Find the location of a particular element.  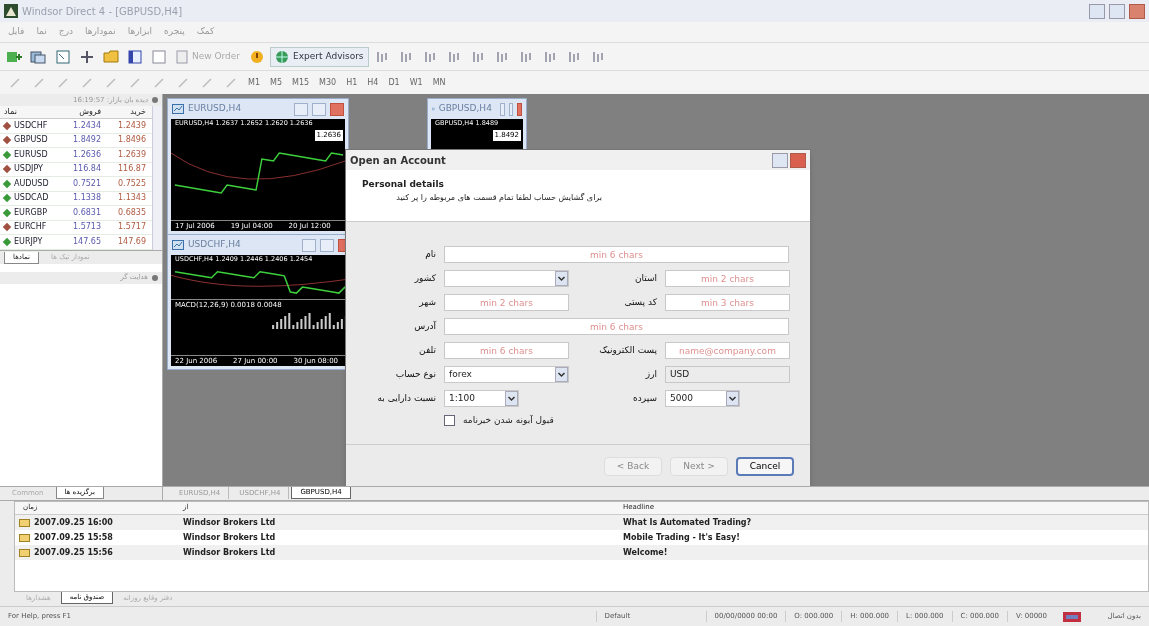

dropdown: 5000 is located at coordinates (702, 398).